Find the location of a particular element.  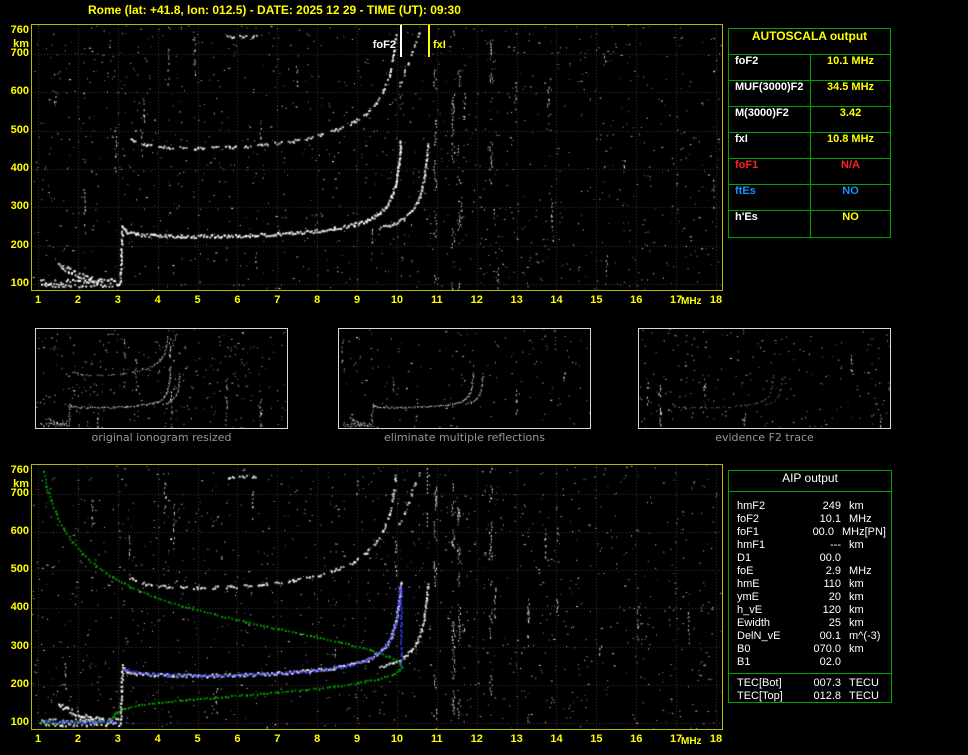

autoscala-row-foF1: foF1 N/A is located at coordinates (809, 172).